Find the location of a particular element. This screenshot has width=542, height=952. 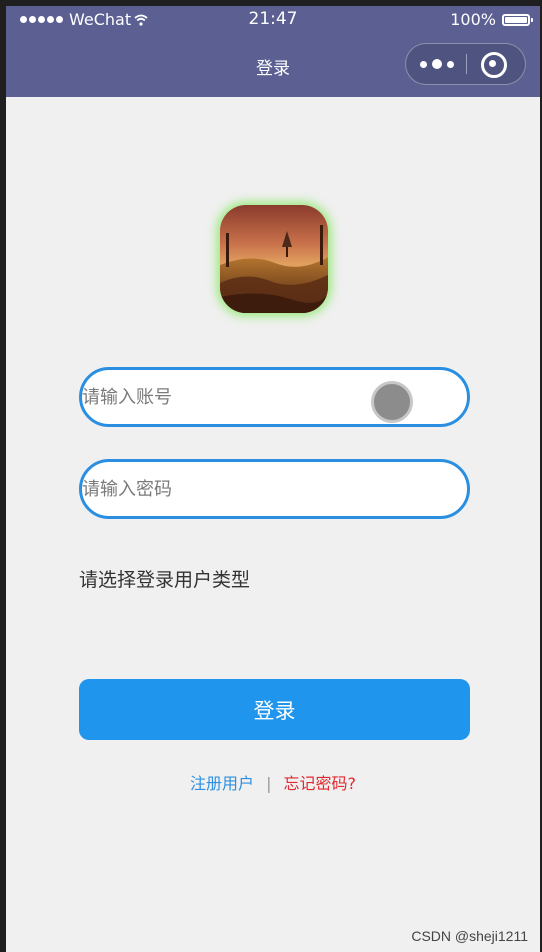

capsule-divider is located at coordinates (466, 64).